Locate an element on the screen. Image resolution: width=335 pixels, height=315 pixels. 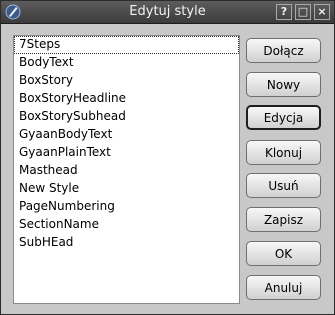
list-item: BoxStory is located at coordinates (126, 81).